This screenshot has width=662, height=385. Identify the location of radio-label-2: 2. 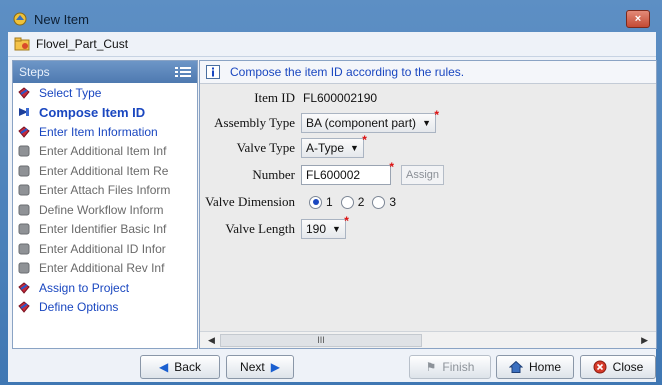
(361, 202).